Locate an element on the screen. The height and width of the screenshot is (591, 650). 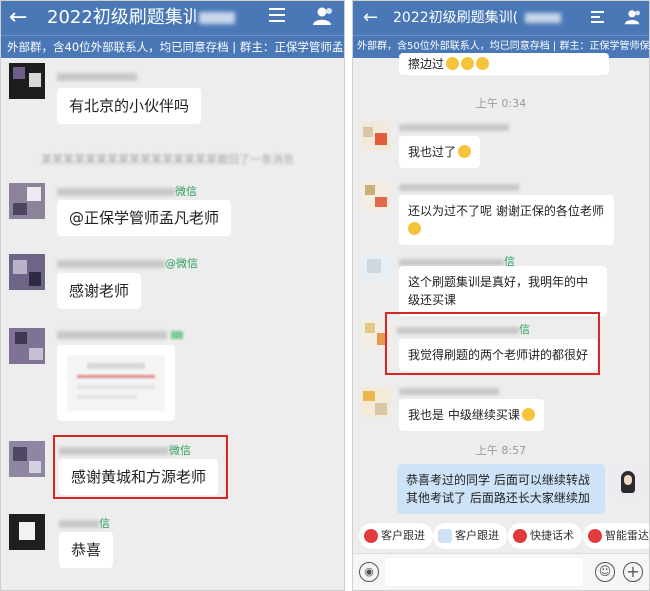
message-text: @正保学管师孟凡老师 is located at coordinates (144, 218).